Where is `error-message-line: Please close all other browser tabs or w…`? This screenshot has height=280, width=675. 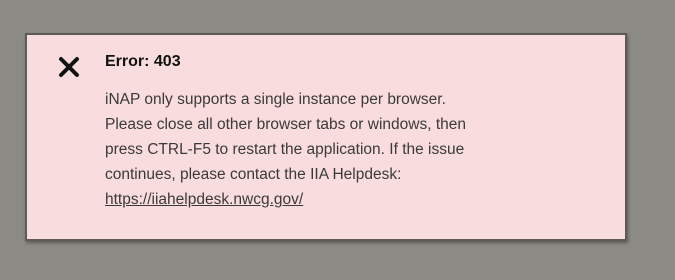 error-message-line: Please close all other browser tabs or w… is located at coordinates (285, 124).